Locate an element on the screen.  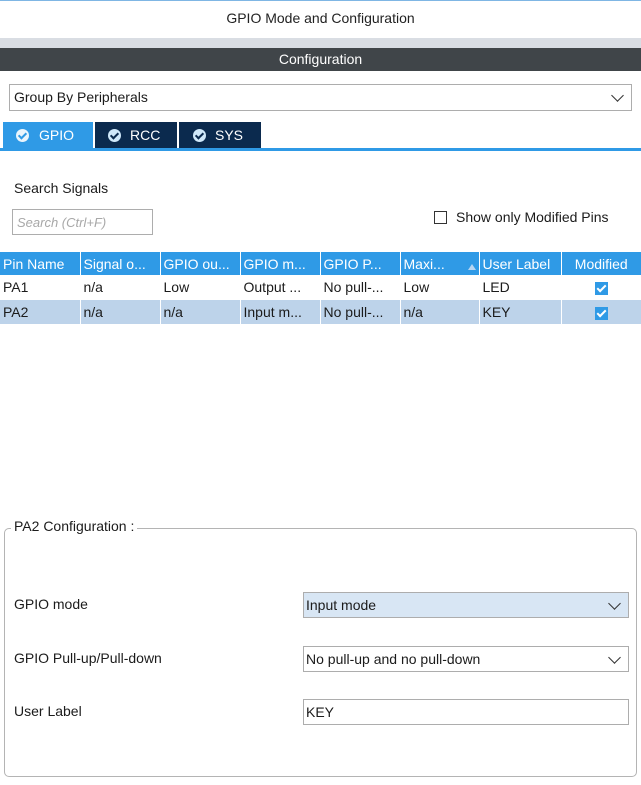
table-cell: KEY is located at coordinates (520, 312).